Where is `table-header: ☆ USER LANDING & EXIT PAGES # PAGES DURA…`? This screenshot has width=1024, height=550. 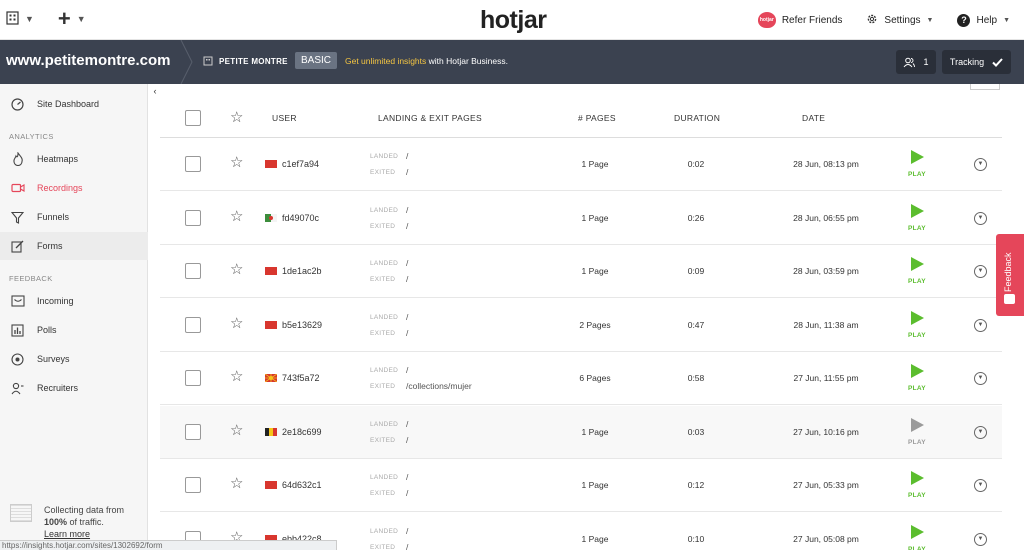 table-header: ☆ USER LANDING & EXIT PAGES # PAGES DURA… is located at coordinates (581, 120).